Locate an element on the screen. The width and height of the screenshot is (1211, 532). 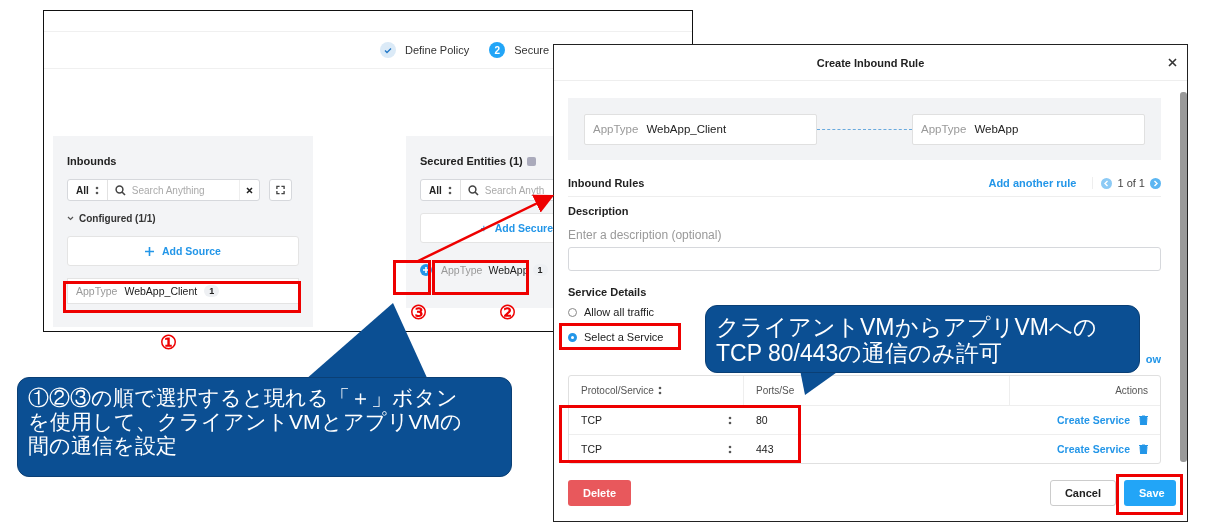
step-number: 2 is located at coordinates (497, 50).